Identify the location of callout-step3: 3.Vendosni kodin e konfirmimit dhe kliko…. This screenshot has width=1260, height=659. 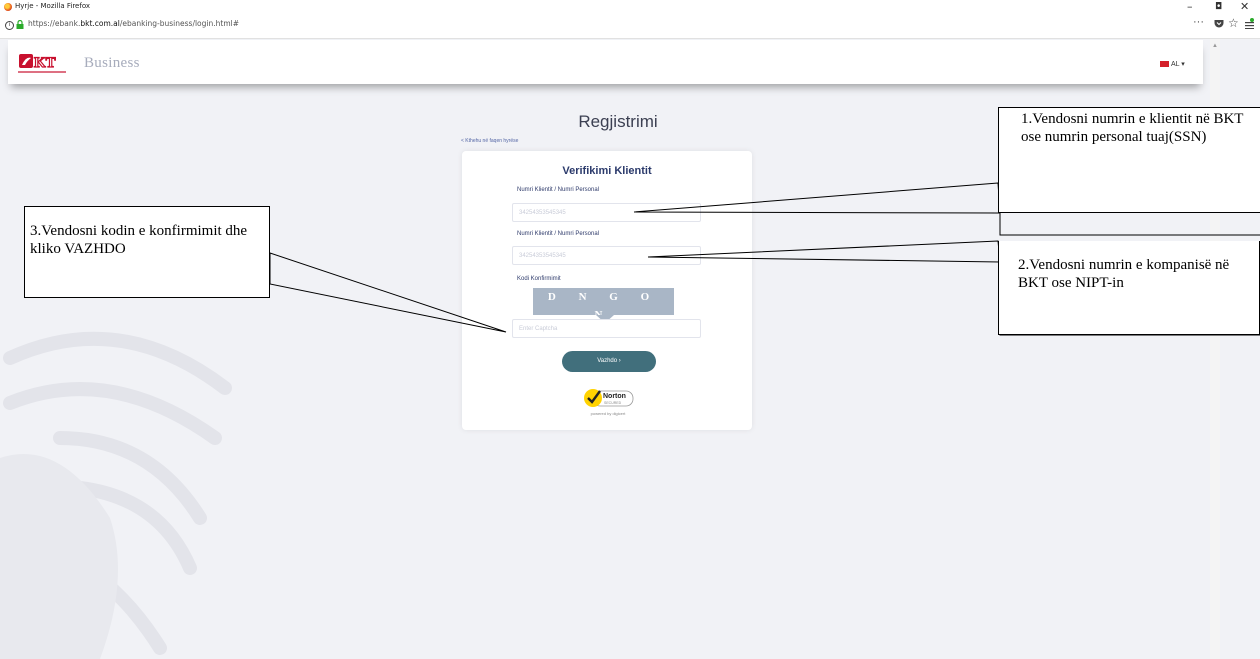
(147, 252).